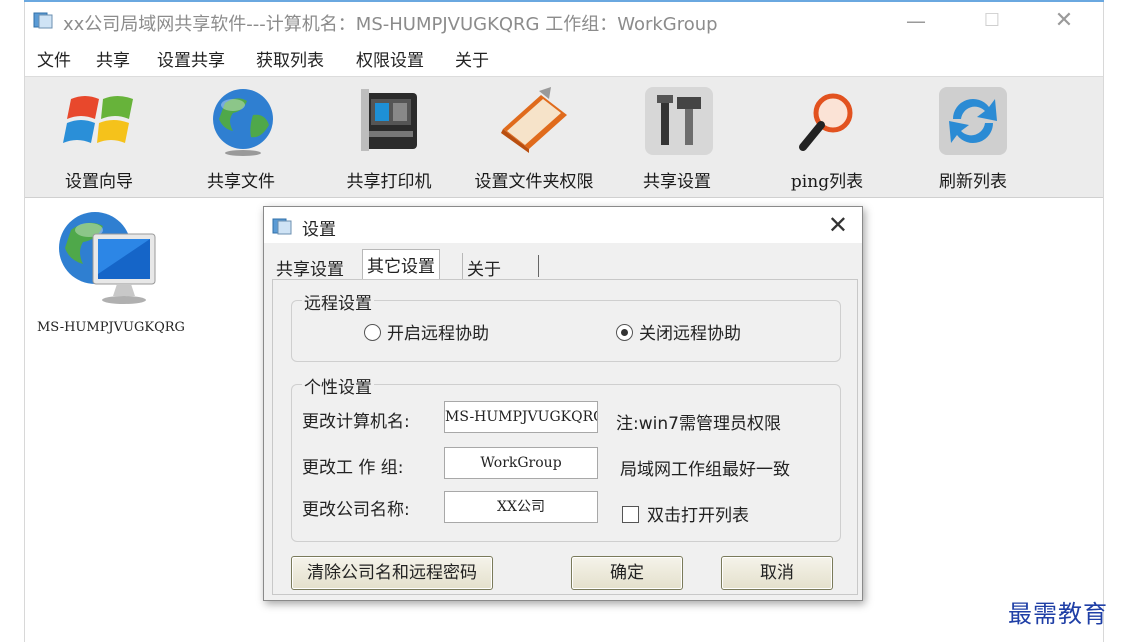 The width and height of the screenshot is (1131, 642). What do you see at coordinates (624, 332) in the screenshot?
I see `radio-disable-remote-dot` at bounding box center [624, 332].